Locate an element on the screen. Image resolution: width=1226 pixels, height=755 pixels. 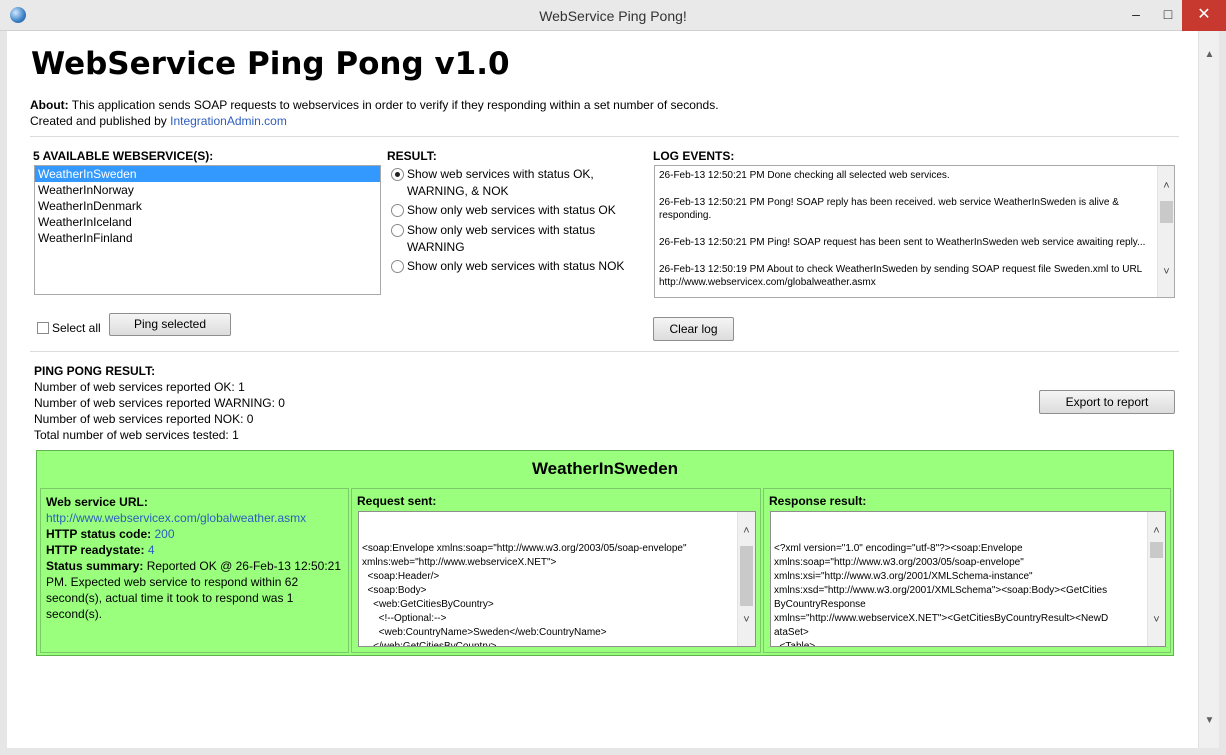
response-label: Response result: is located at coordinates (818, 501).